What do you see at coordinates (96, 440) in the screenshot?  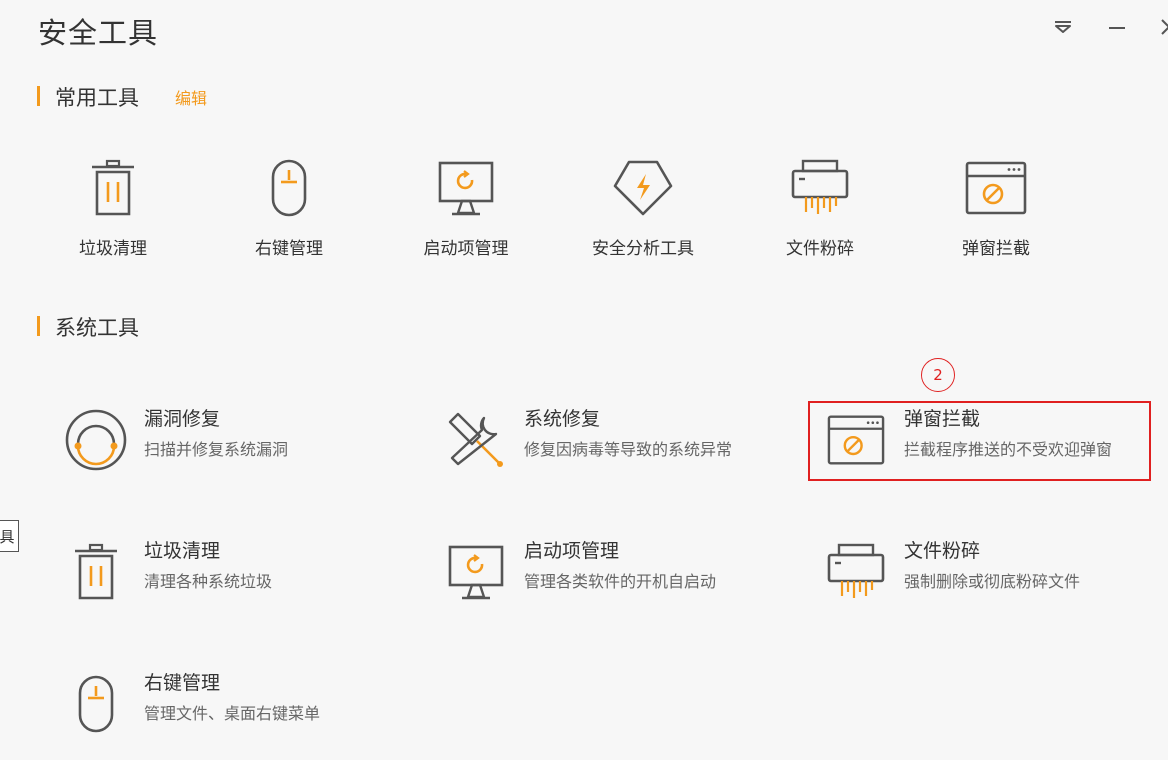 I see `vulnerability-fix-icon` at bounding box center [96, 440].